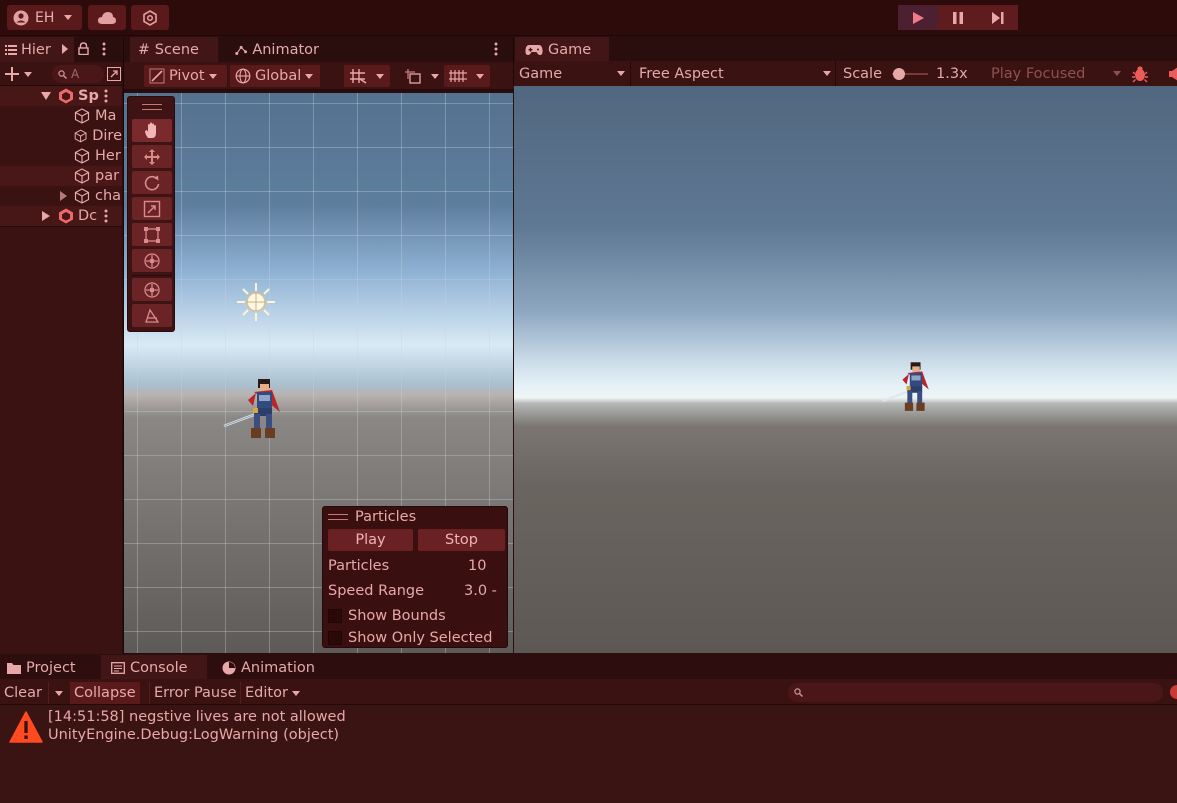  Describe the element at coordinates (159, 667) in the screenshot. I see `console-tab-label: Console` at that location.